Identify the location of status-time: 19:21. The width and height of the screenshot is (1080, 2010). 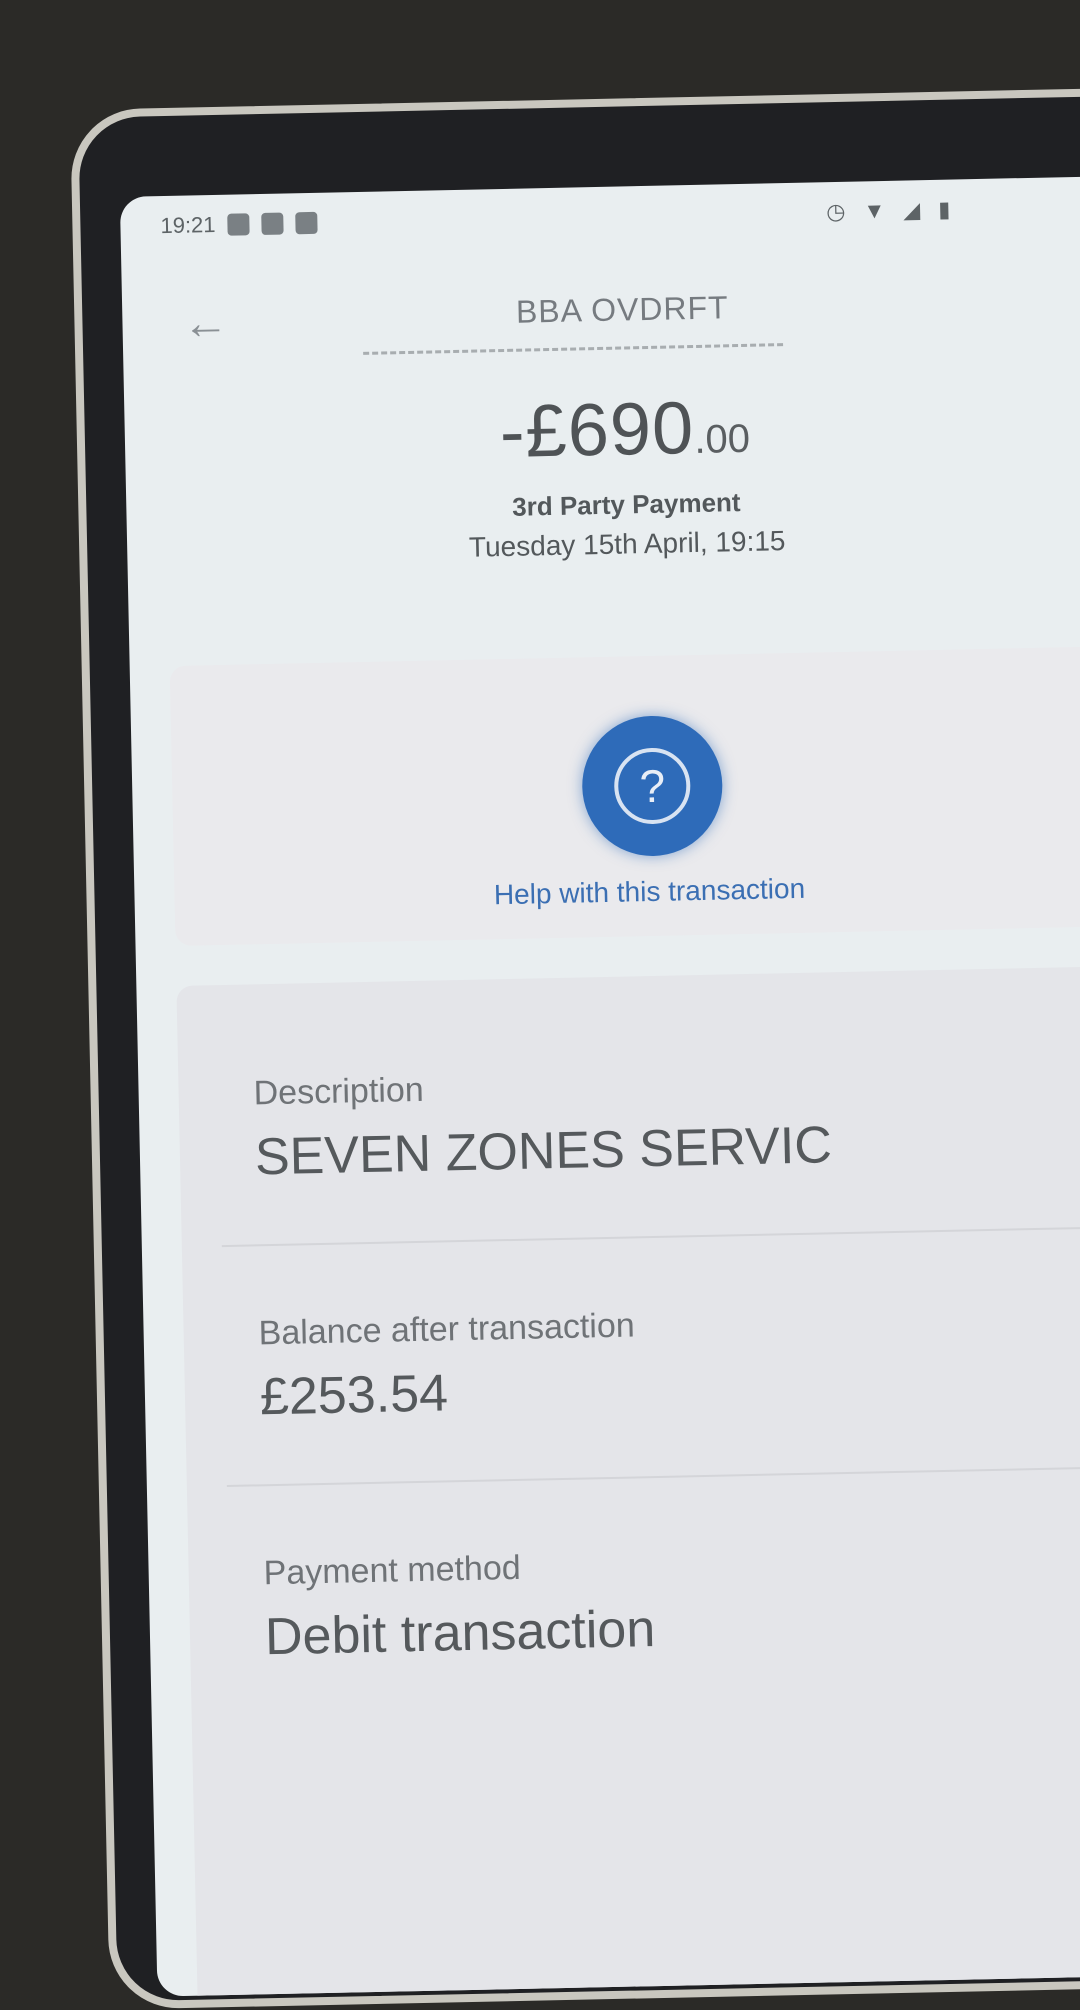
(188, 225).